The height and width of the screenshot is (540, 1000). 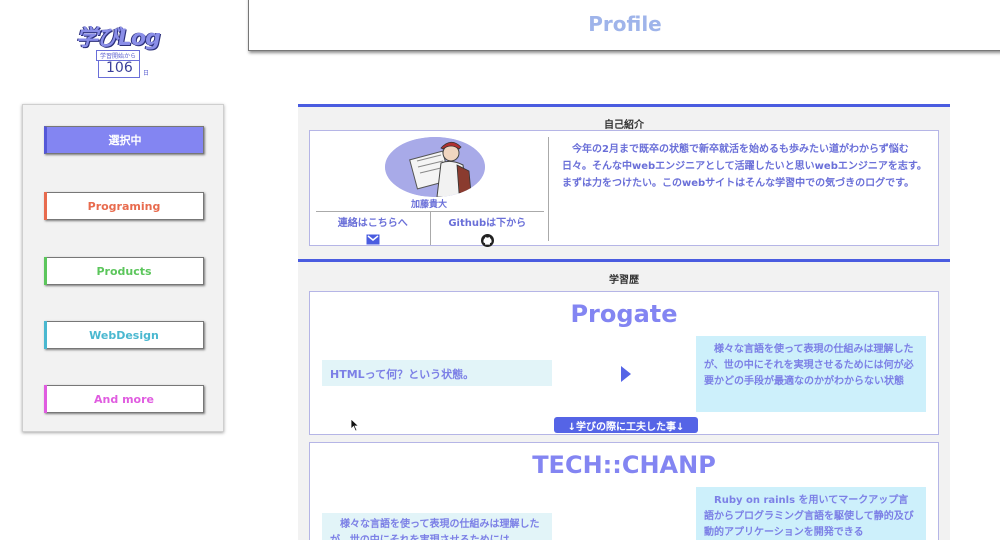 I want to click on nav-item-products: Products, so click(x=124, y=271).